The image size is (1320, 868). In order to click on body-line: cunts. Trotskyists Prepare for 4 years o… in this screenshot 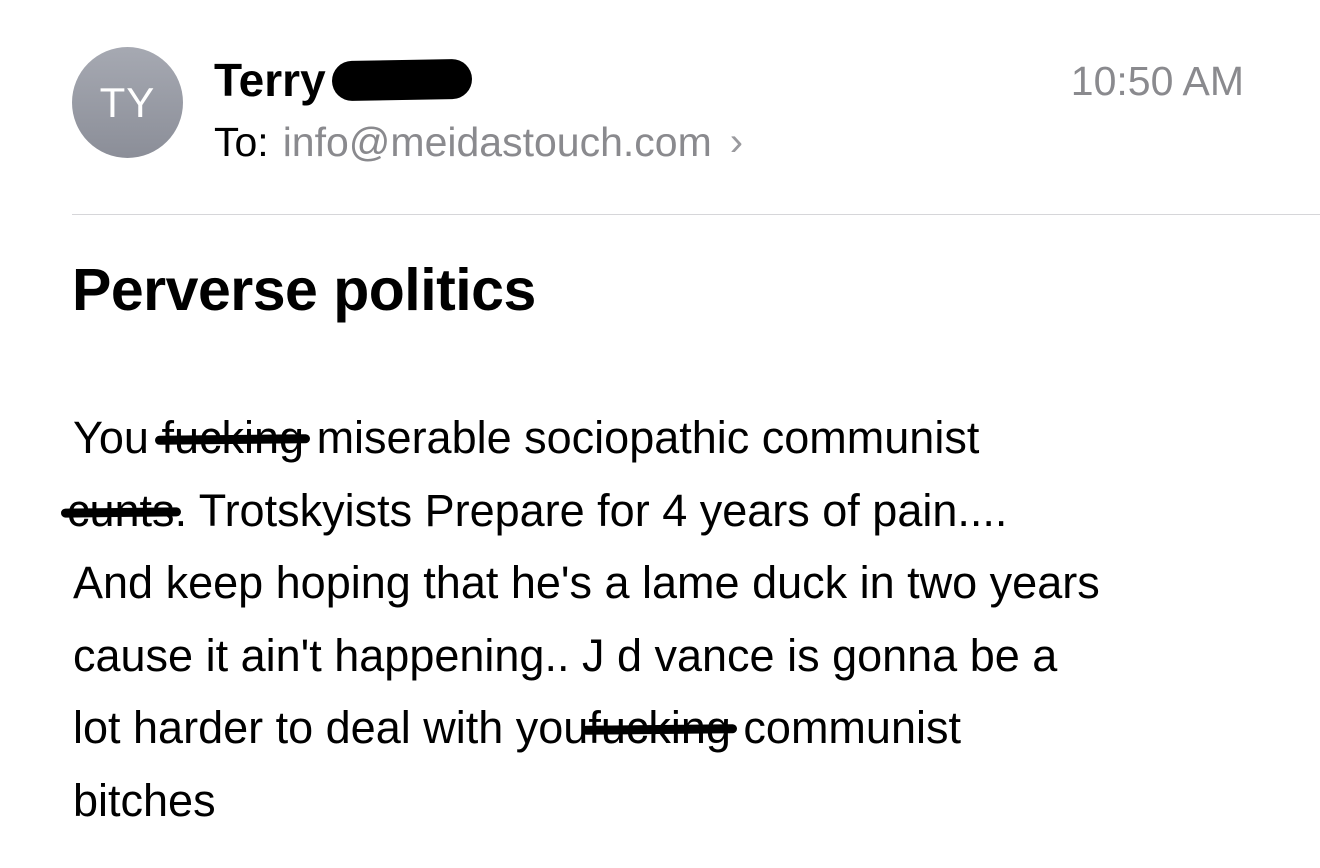, I will do `click(685, 511)`.